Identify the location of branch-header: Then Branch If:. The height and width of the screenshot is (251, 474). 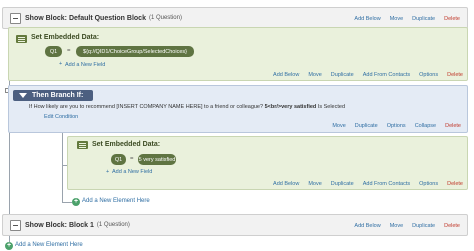
(53, 95).